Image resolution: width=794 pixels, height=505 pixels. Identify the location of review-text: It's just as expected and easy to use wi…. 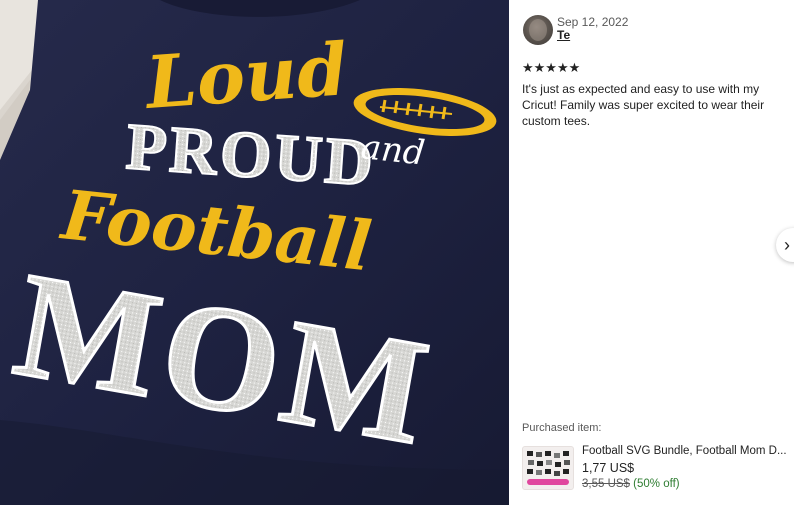
(643, 105).